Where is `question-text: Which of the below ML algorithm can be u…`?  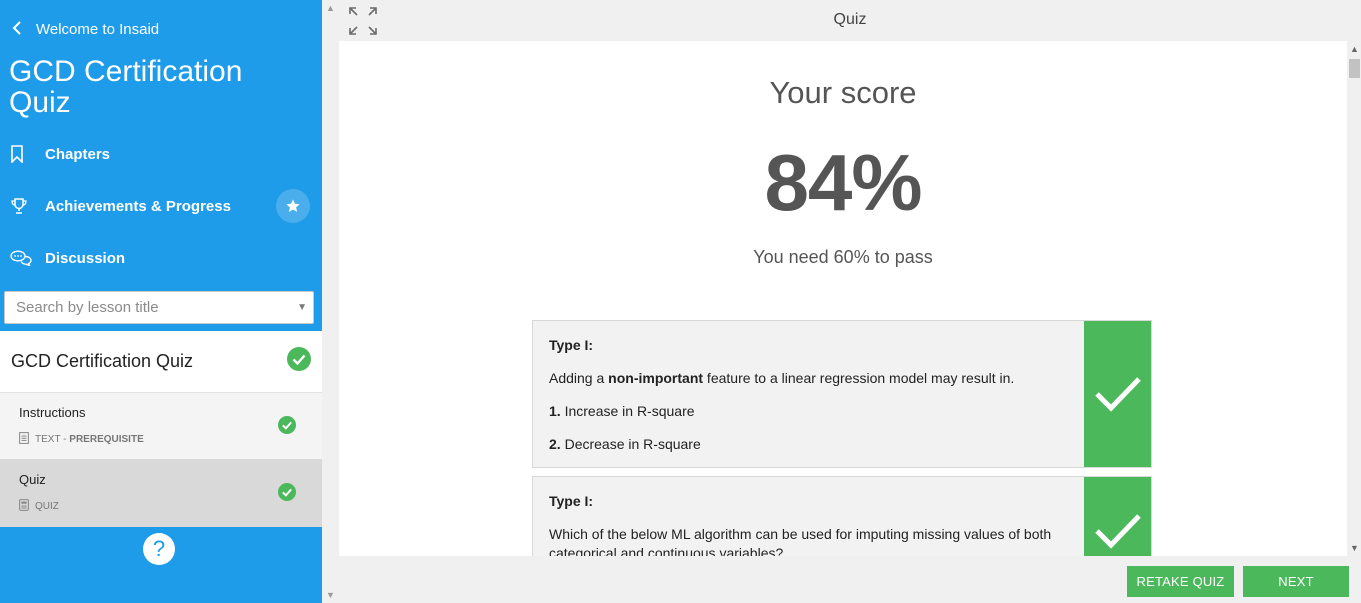 question-text: Which of the below ML algorithm can be u… is located at coordinates (800, 541).